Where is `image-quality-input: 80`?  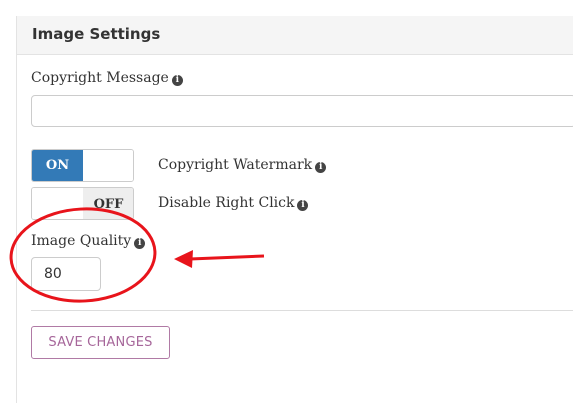 image-quality-input: 80 is located at coordinates (66, 274).